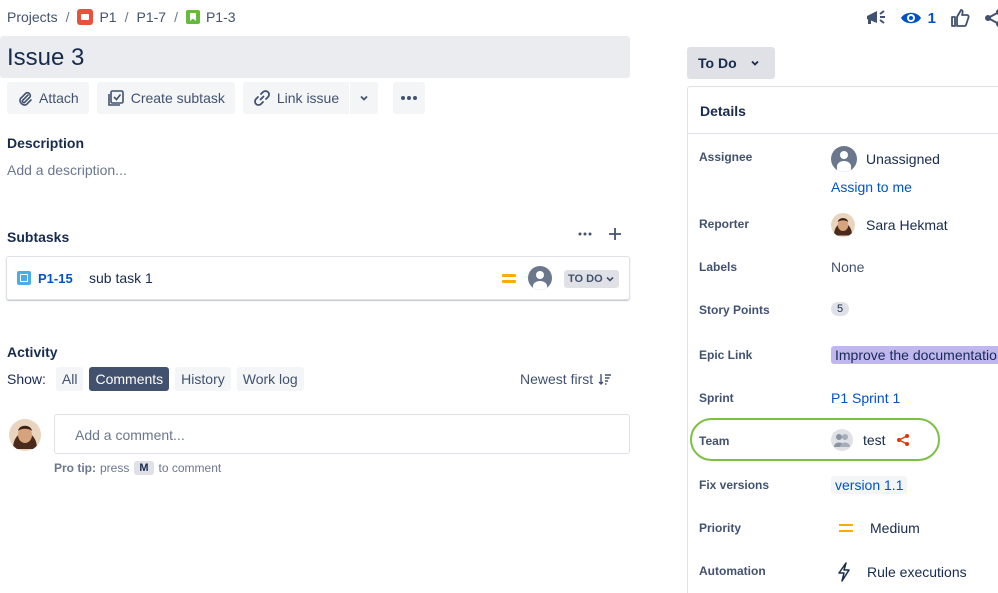  What do you see at coordinates (108, 17) in the screenshot?
I see `breadcrumb-project-label: P1` at bounding box center [108, 17].